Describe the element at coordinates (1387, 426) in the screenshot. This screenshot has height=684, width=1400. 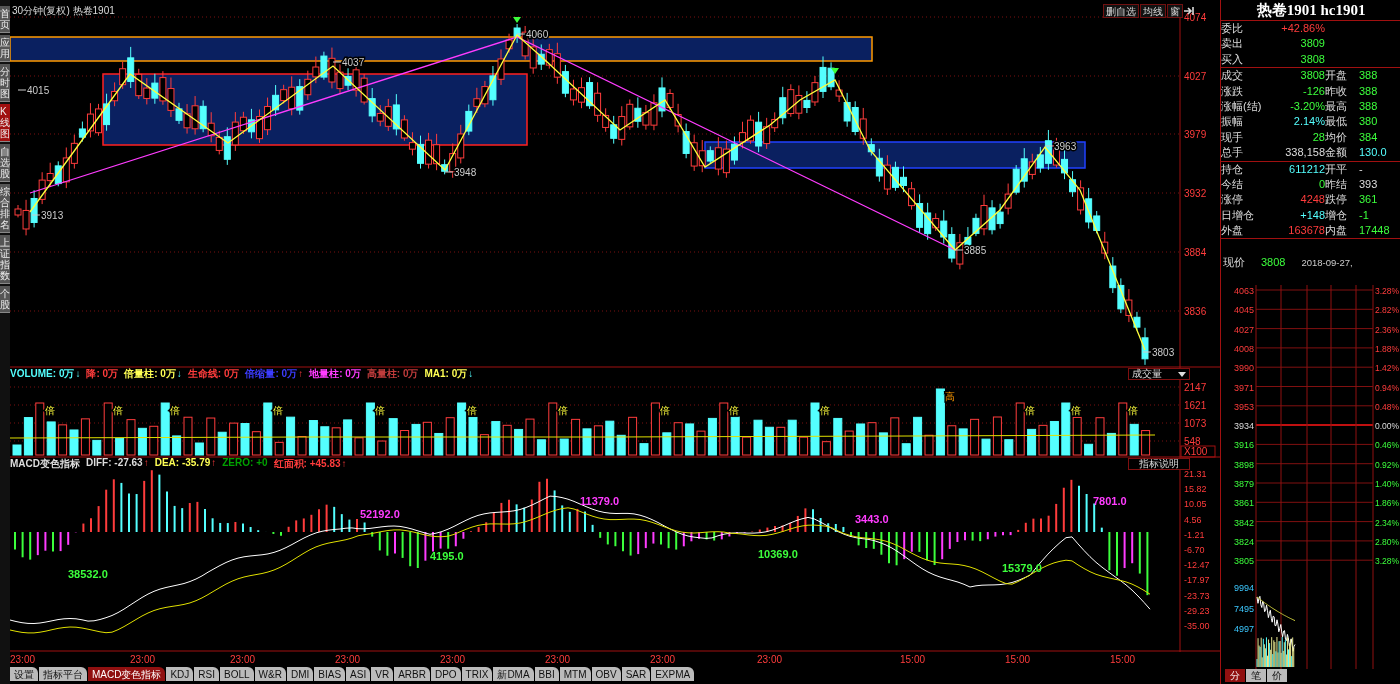
I see `axis-label: 0.00%` at that location.